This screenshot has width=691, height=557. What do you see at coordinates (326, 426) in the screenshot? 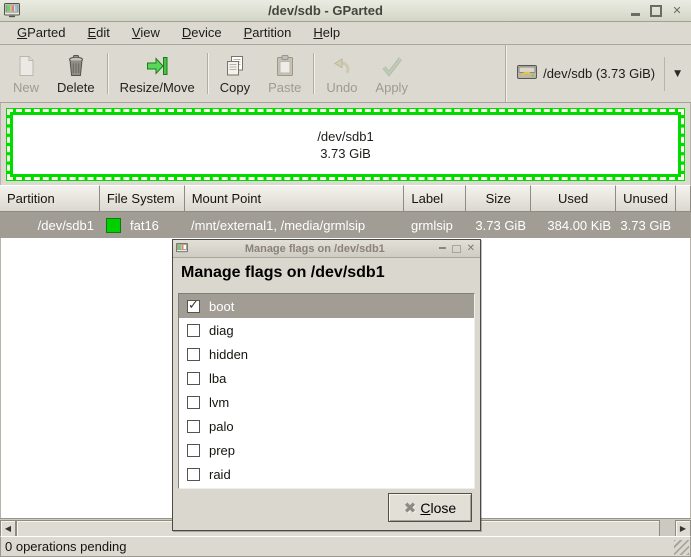
I see `flag-row-palo: palo` at bounding box center [326, 426].